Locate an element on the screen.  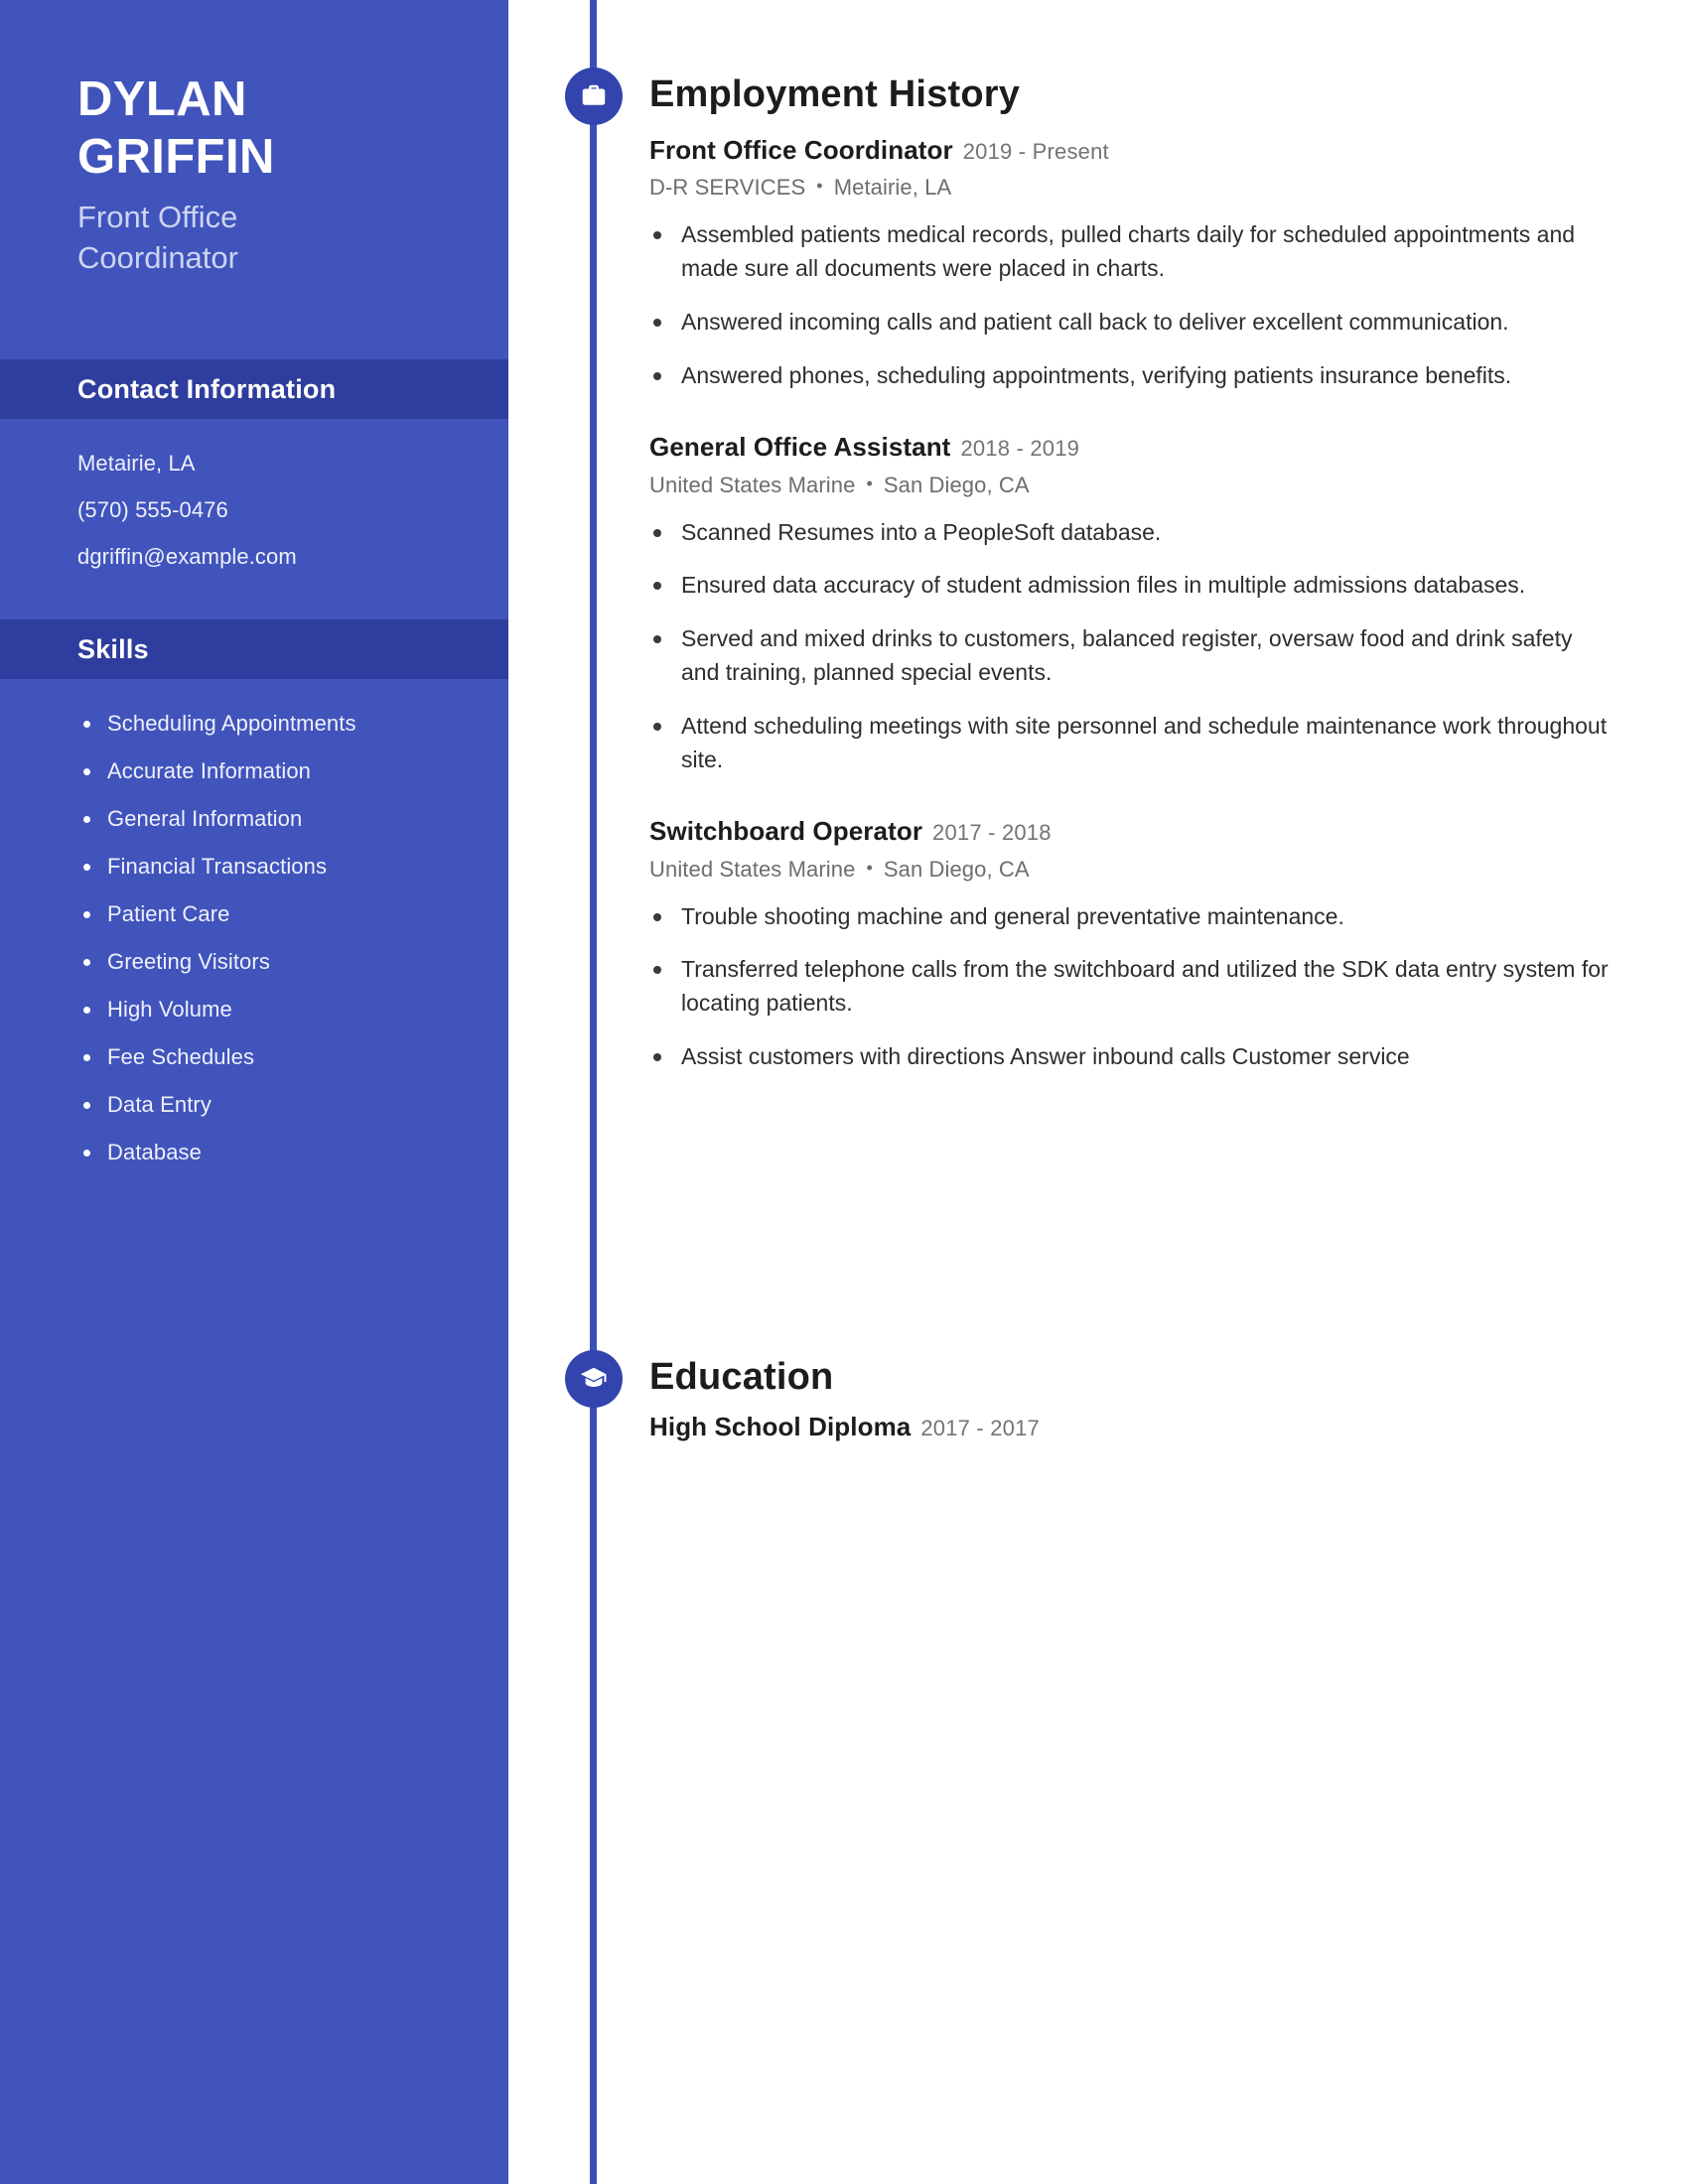
entry-role: General Office Assistant is located at coordinates (800, 447).